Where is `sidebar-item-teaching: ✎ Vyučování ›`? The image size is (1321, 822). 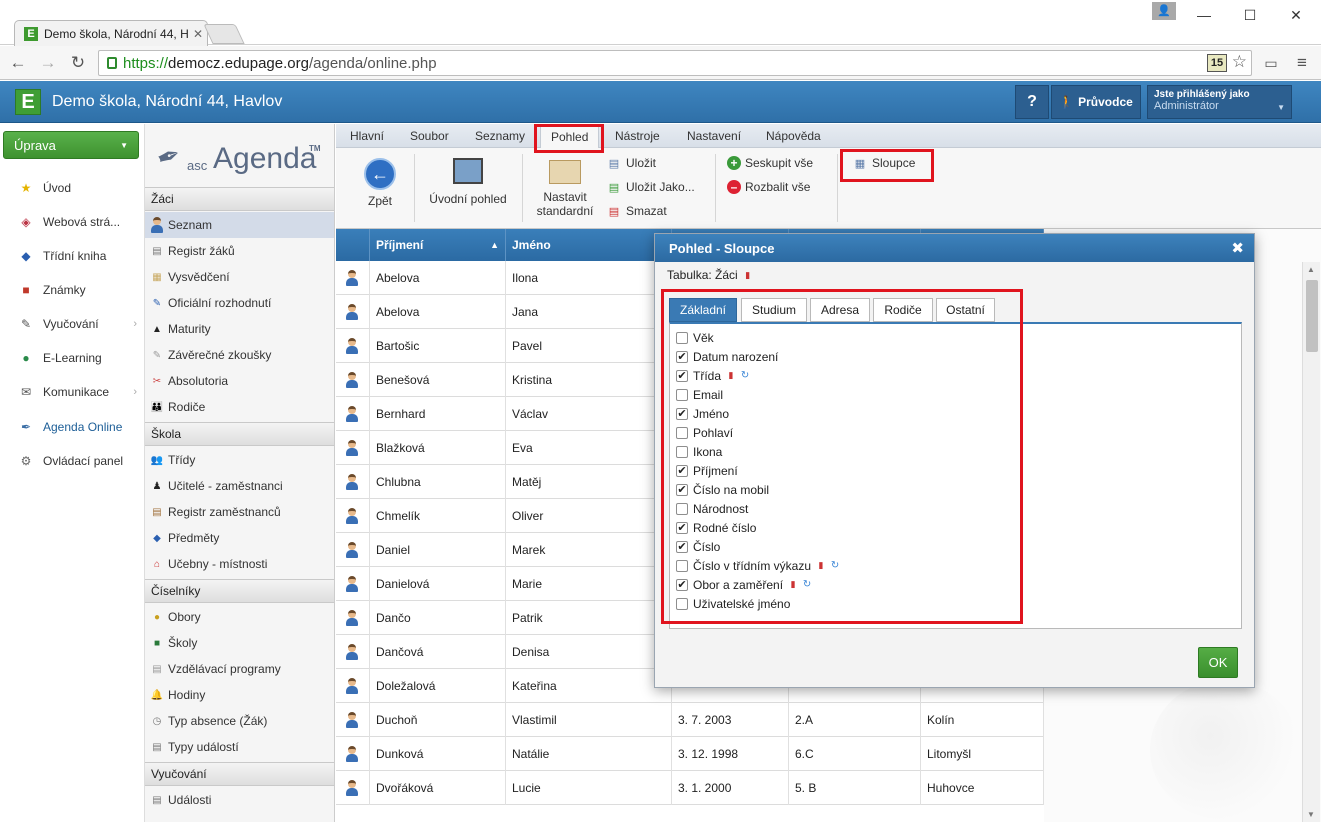
sidebar-item-teaching: ✎ Vyučování › is located at coordinates (72, 324).